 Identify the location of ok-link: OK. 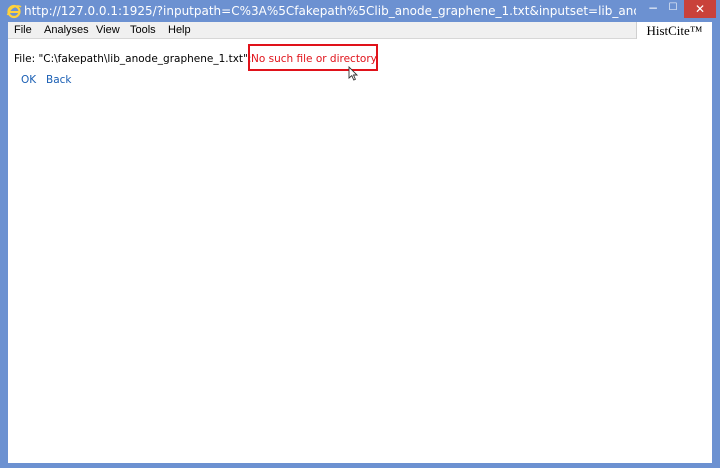
(28, 80).